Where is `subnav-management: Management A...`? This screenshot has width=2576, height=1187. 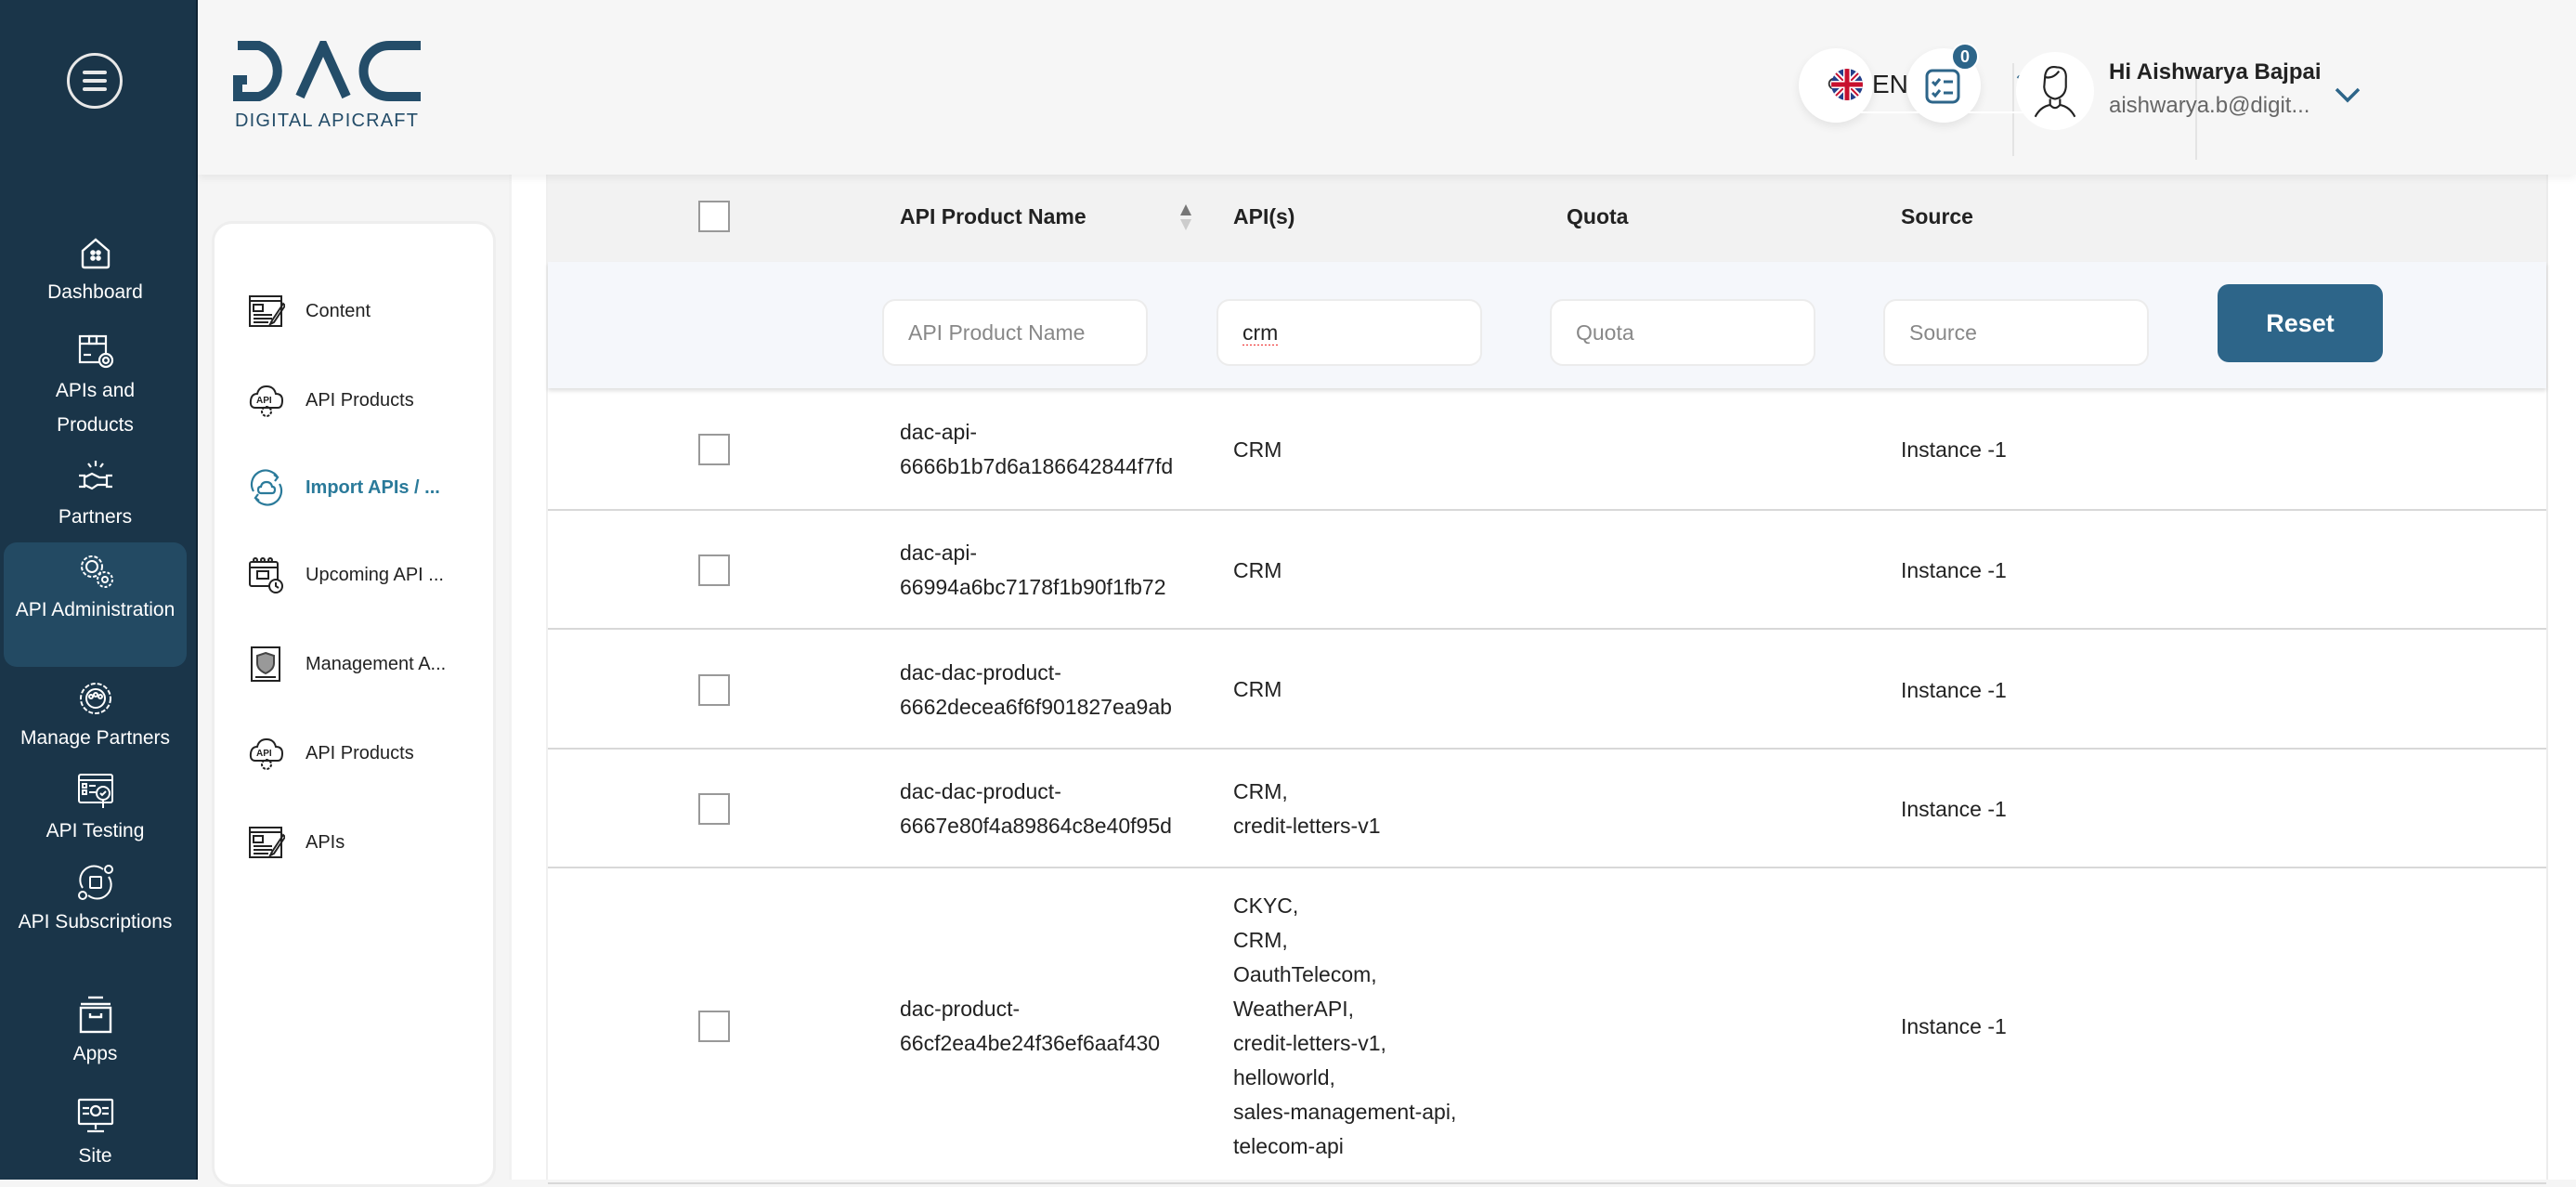
subnav-management: Management A... is located at coordinates (347, 664).